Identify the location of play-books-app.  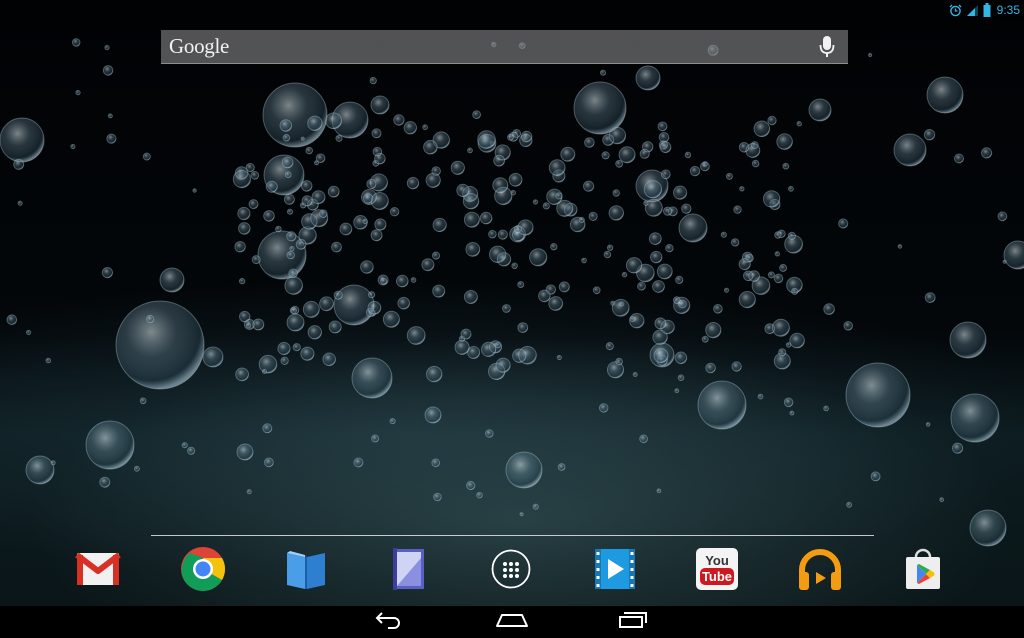
(306, 571).